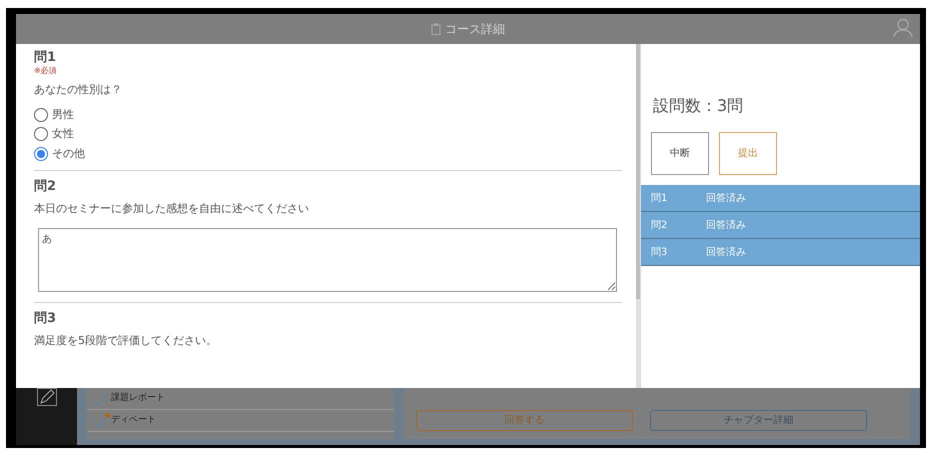  Describe the element at coordinates (171, 209) in the screenshot. I see `question-text: 本日のセミナーに参加した感想を自由に述べてください` at that location.